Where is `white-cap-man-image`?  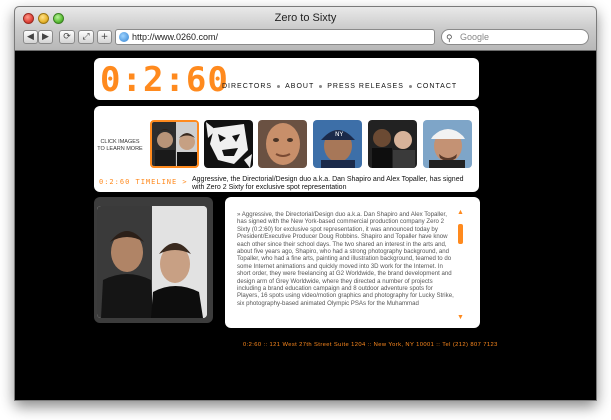
white-cap-man-image is located at coordinates (447, 144).